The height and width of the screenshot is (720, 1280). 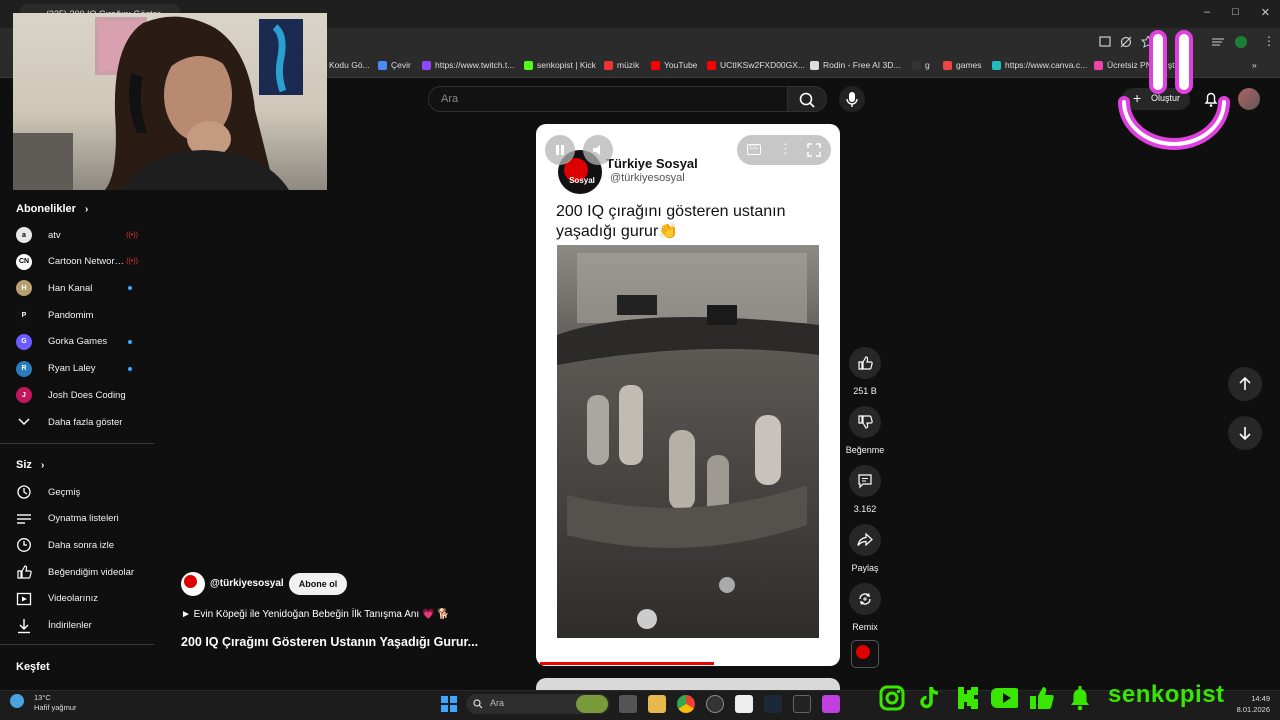 What do you see at coordinates (1265, 12) in the screenshot?
I see `close-icon: ✕` at bounding box center [1265, 12].